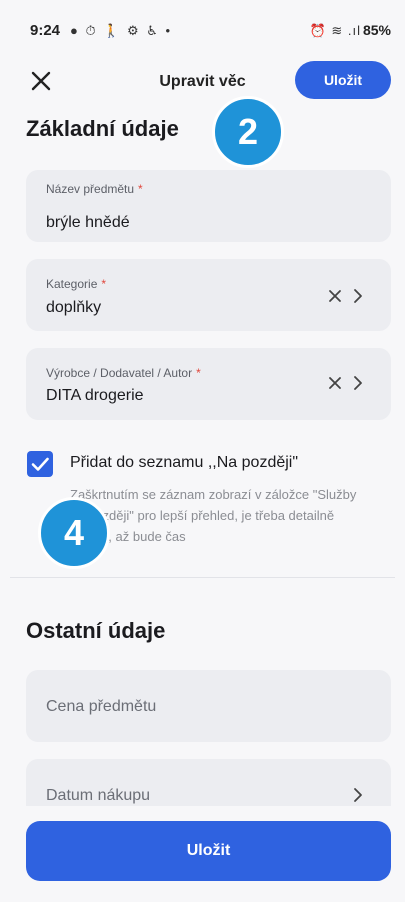  What do you see at coordinates (248, 132) in the screenshot?
I see `step-badge-2: 2` at bounding box center [248, 132].